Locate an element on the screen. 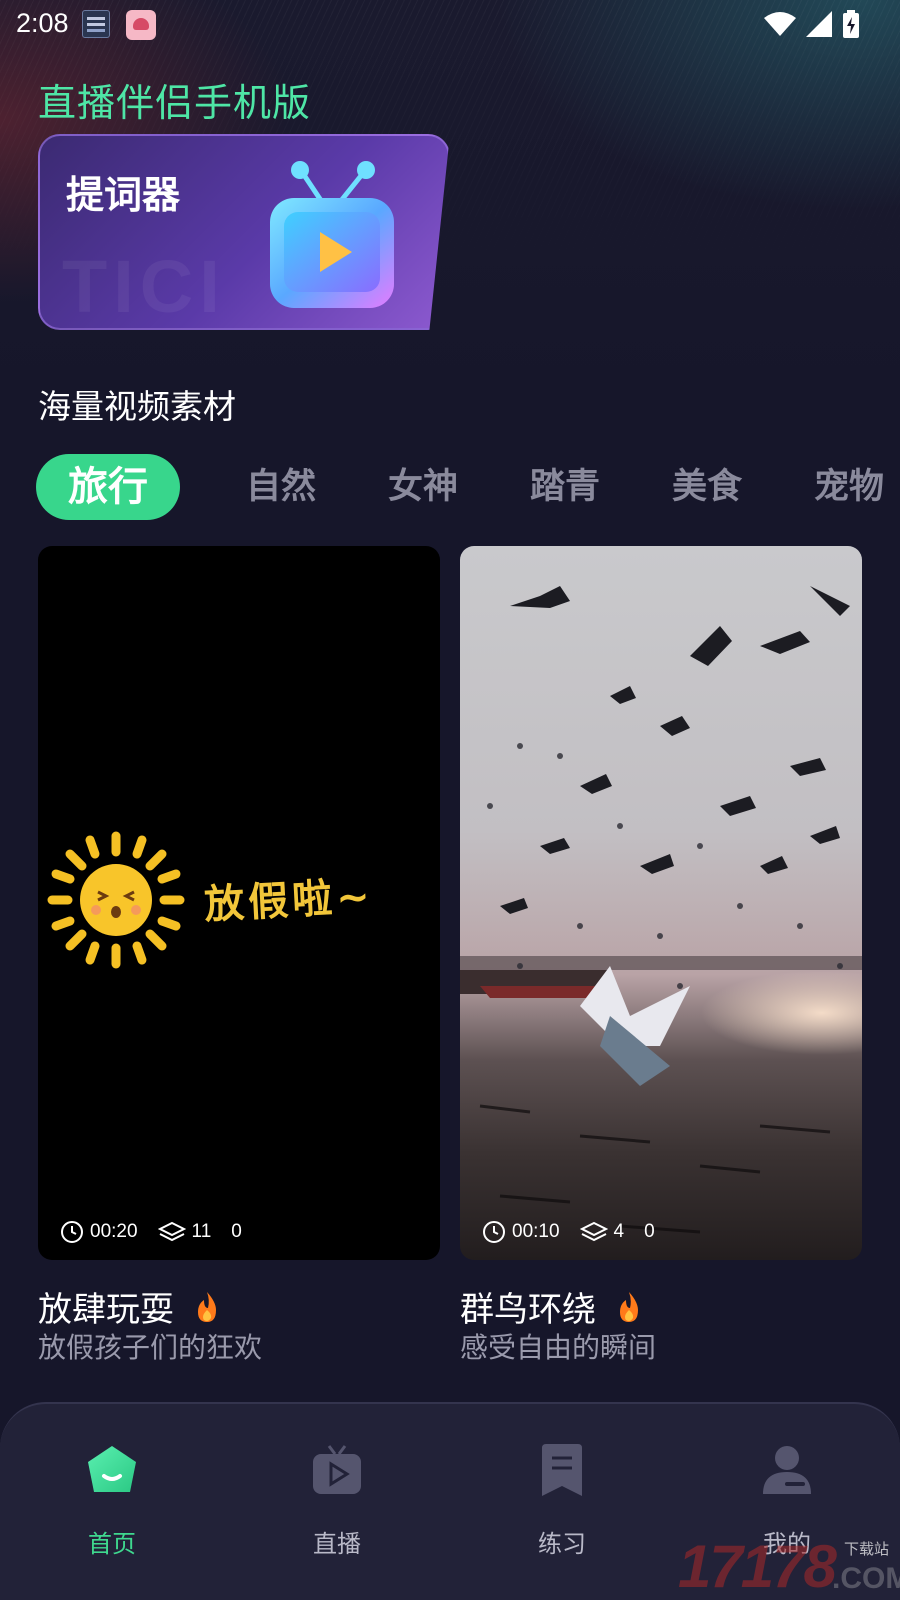  tab-nature: 自然 is located at coordinates (281, 487).